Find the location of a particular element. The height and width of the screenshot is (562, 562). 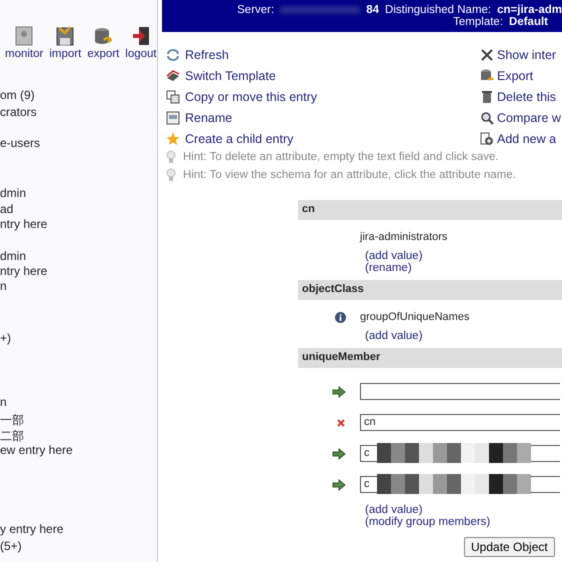

toolbar-button: logout is located at coordinates (141, 43).